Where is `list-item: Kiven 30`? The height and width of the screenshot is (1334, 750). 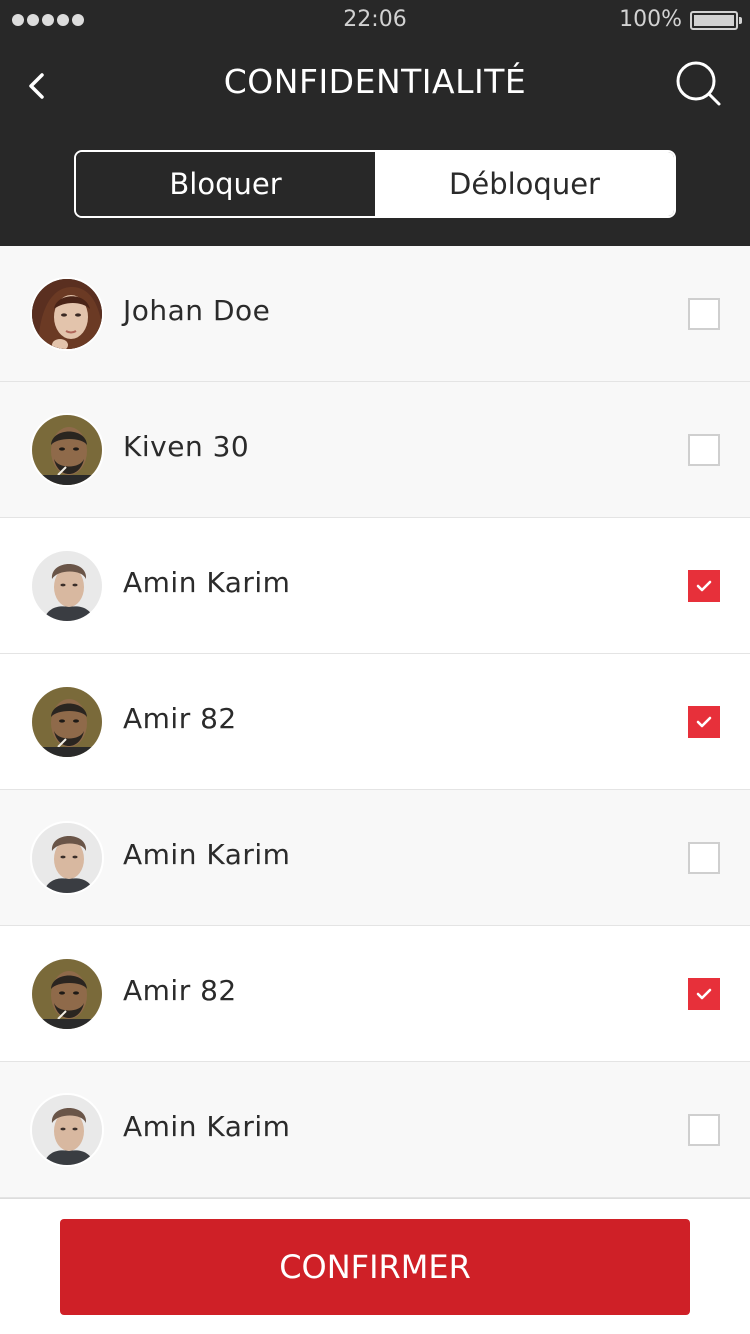 list-item: Kiven 30 is located at coordinates (375, 450).